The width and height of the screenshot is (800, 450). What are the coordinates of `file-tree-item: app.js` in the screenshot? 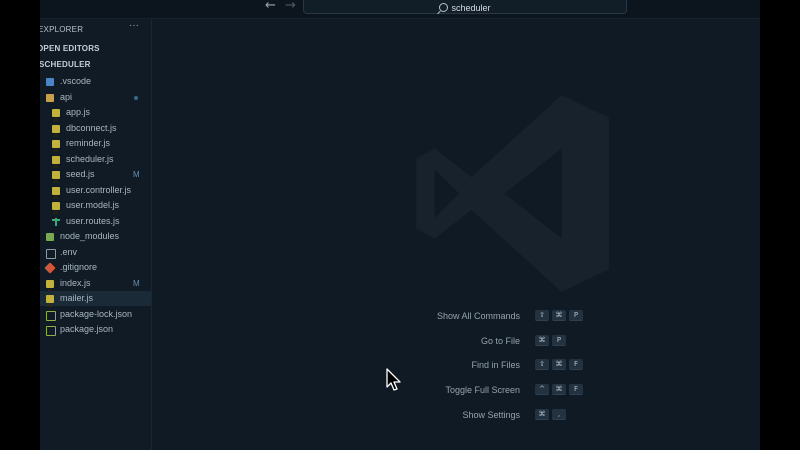 It's located at (95, 116).